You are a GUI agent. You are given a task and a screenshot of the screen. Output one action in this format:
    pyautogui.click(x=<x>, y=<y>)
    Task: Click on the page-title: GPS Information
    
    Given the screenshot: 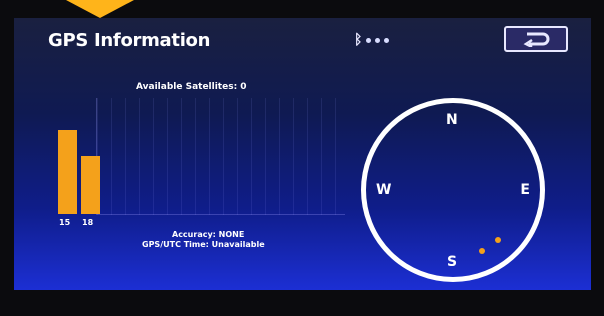 What is the action you would take?
    pyautogui.click(x=129, y=40)
    